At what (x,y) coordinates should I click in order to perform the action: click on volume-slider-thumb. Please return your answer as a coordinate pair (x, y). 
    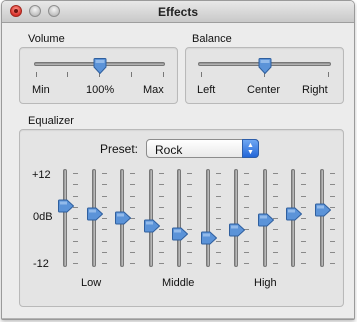
    Looking at the image, I should click on (100, 66).